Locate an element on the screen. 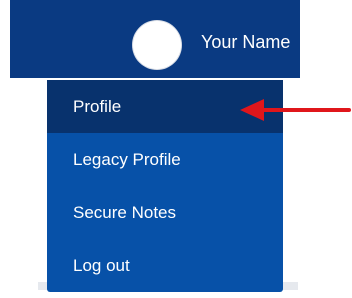  user-name-button: Your Name is located at coordinates (245, 42).